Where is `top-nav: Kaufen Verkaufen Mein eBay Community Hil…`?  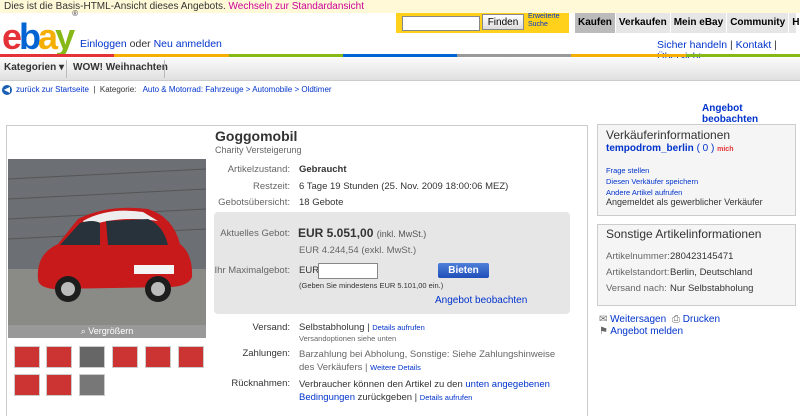
top-nav: Kaufen Verkaufen Mein eBay Community Hil… is located at coordinates (687, 23).